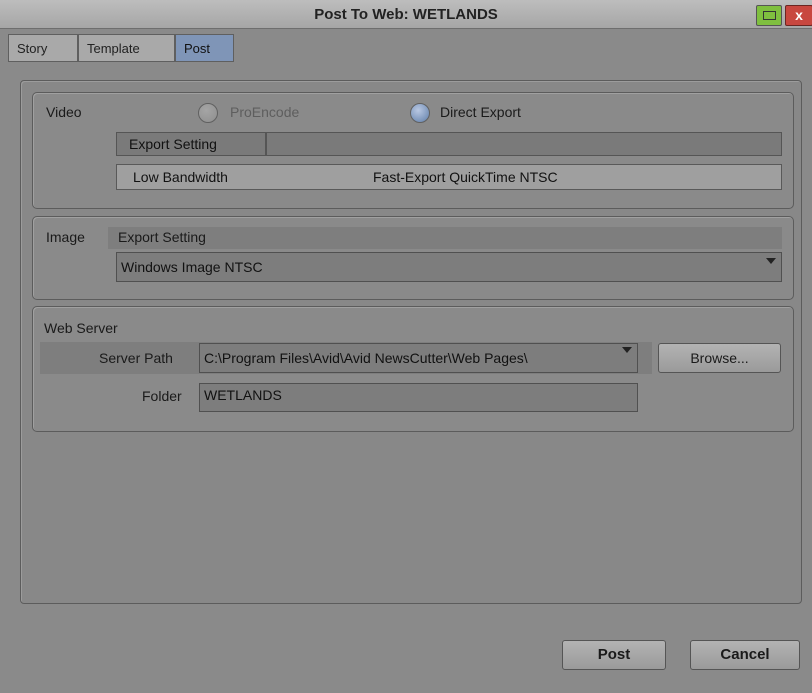 Image resolution: width=812 pixels, height=693 pixels. What do you see at coordinates (81, 328) in the screenshot?
I see `web-server-label: Web Server` at bounding box center [81, 328].